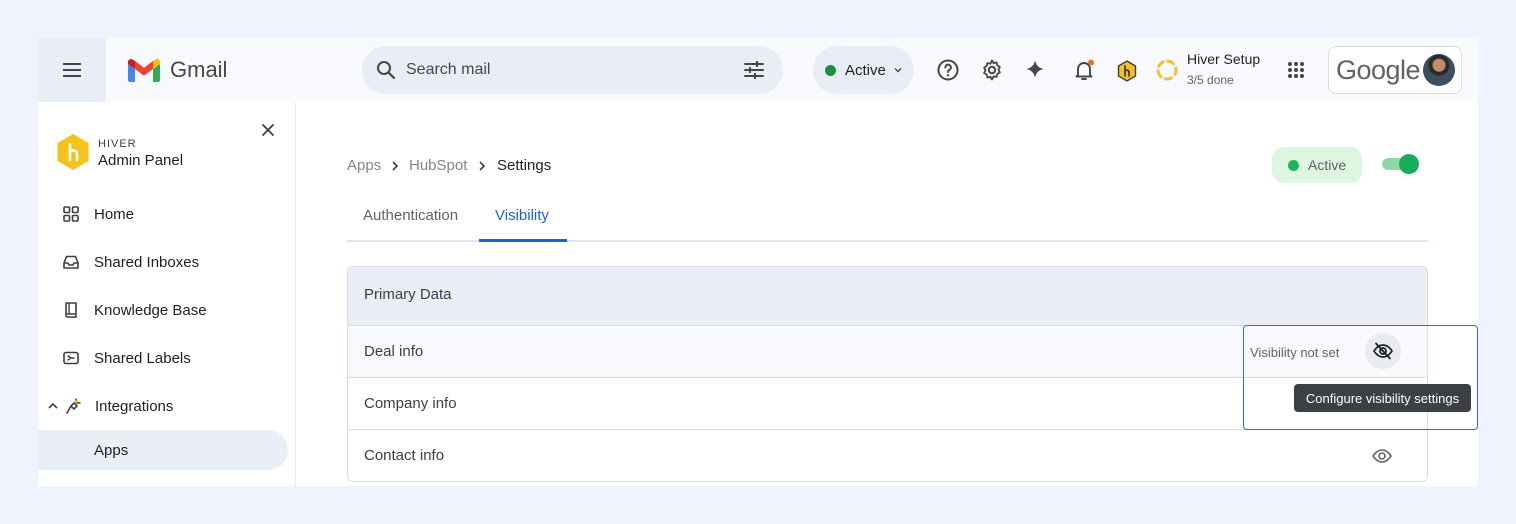 The width and height of the screenshot is (1516, 524). I want to click on search-bar, so click(572, 70).